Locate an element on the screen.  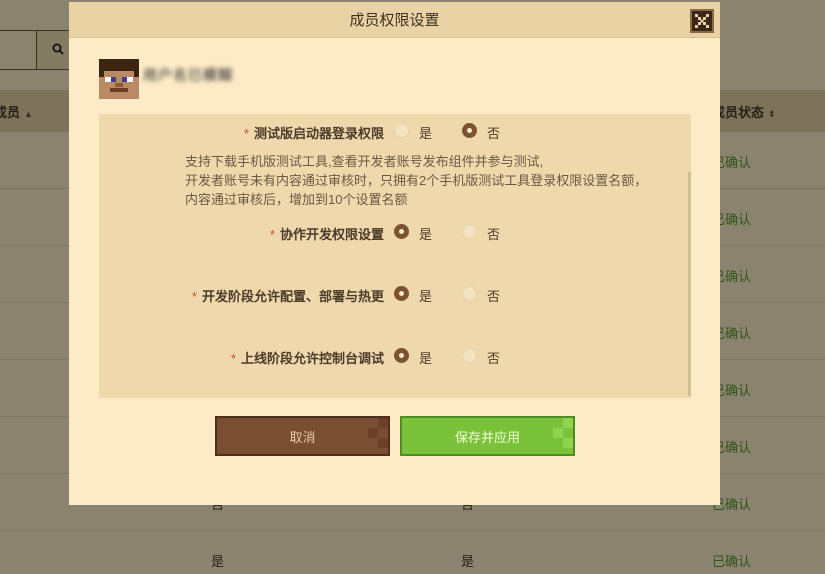
permission-label: * 上线阶段允许控制台调试 is located at coordinates (307, 358).